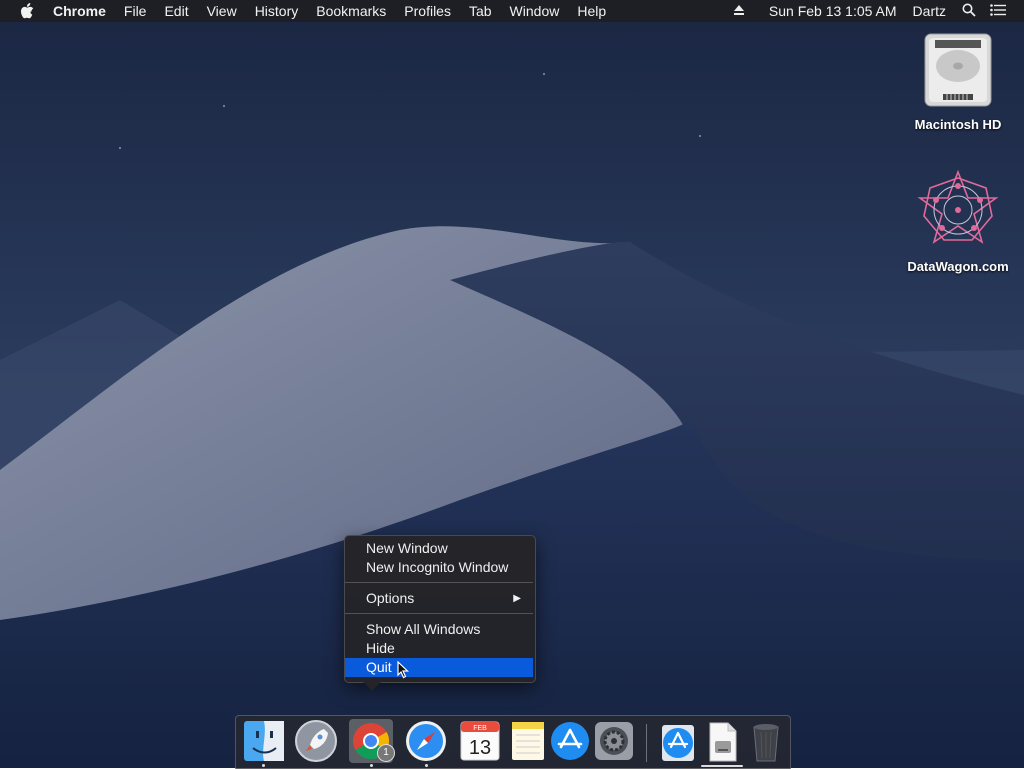 The height and width of the screenshot is (769, 1024). I want to click on menu-item-show-all-windows: Show All Windows, so click(439, 629).